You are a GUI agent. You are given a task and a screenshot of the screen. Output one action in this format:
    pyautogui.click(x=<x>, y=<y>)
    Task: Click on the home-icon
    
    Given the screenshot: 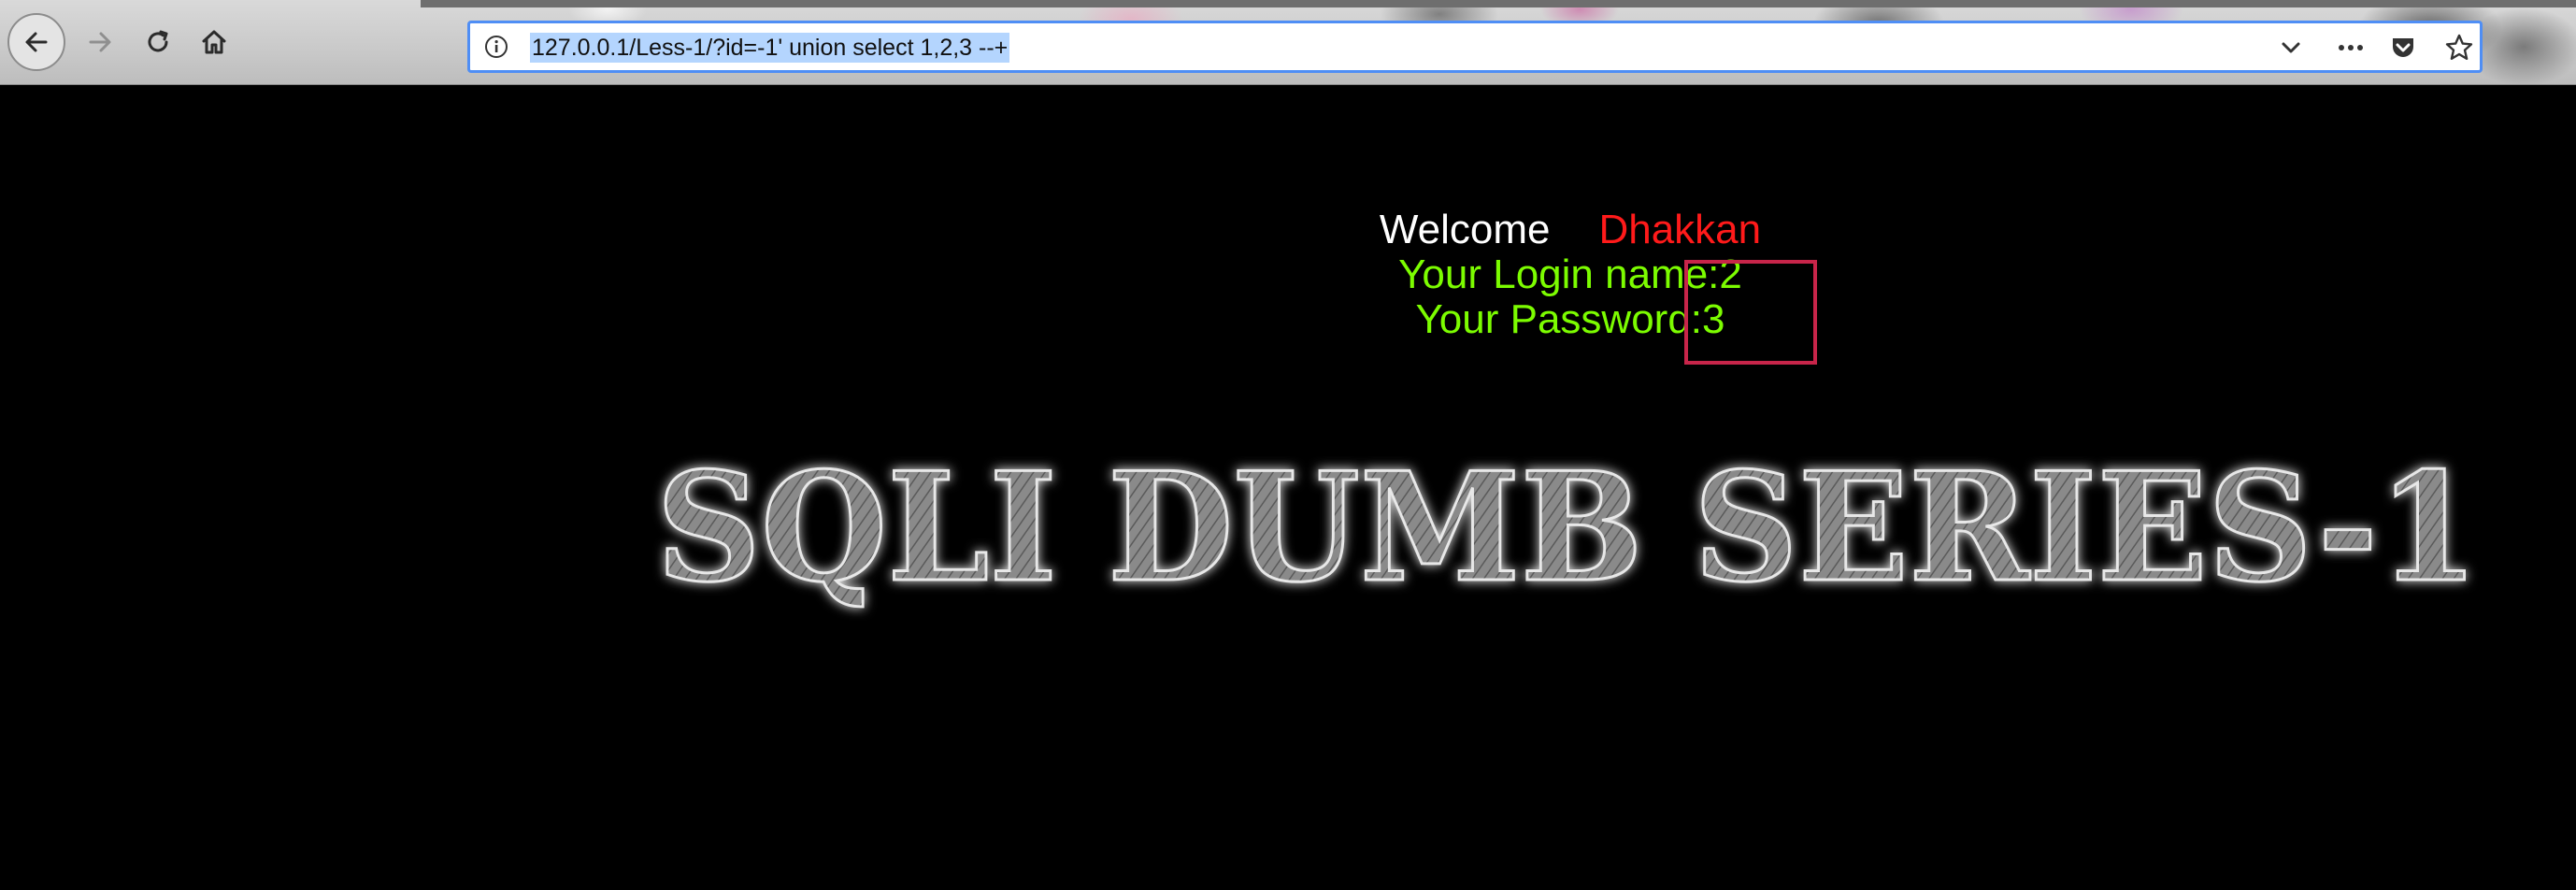 What is the action you would take?
    pyautogui.click(x=214, y=42)
    